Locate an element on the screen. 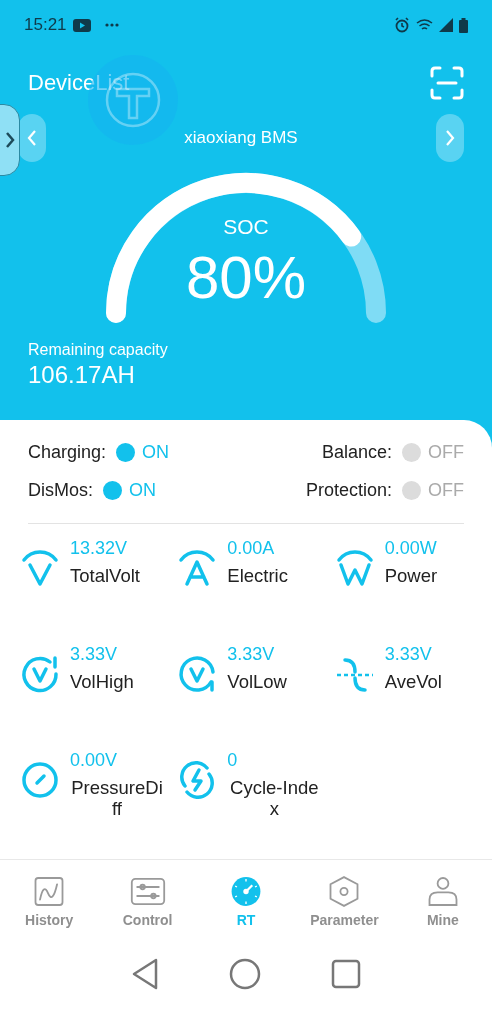 This screenshot has width=492, height=1024. metric-label: Power is located at coordinates (411, 576).